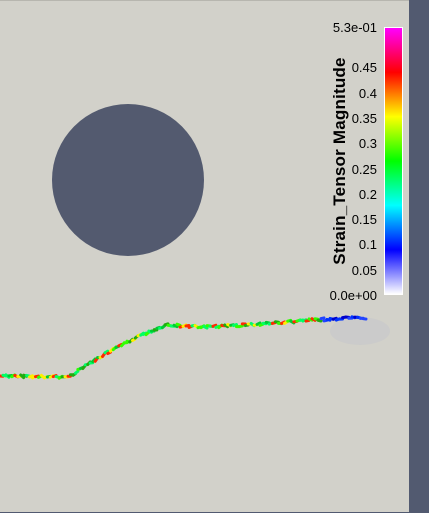  I want to click on colorbar-tick-label: 0.05, so click(364, 270).